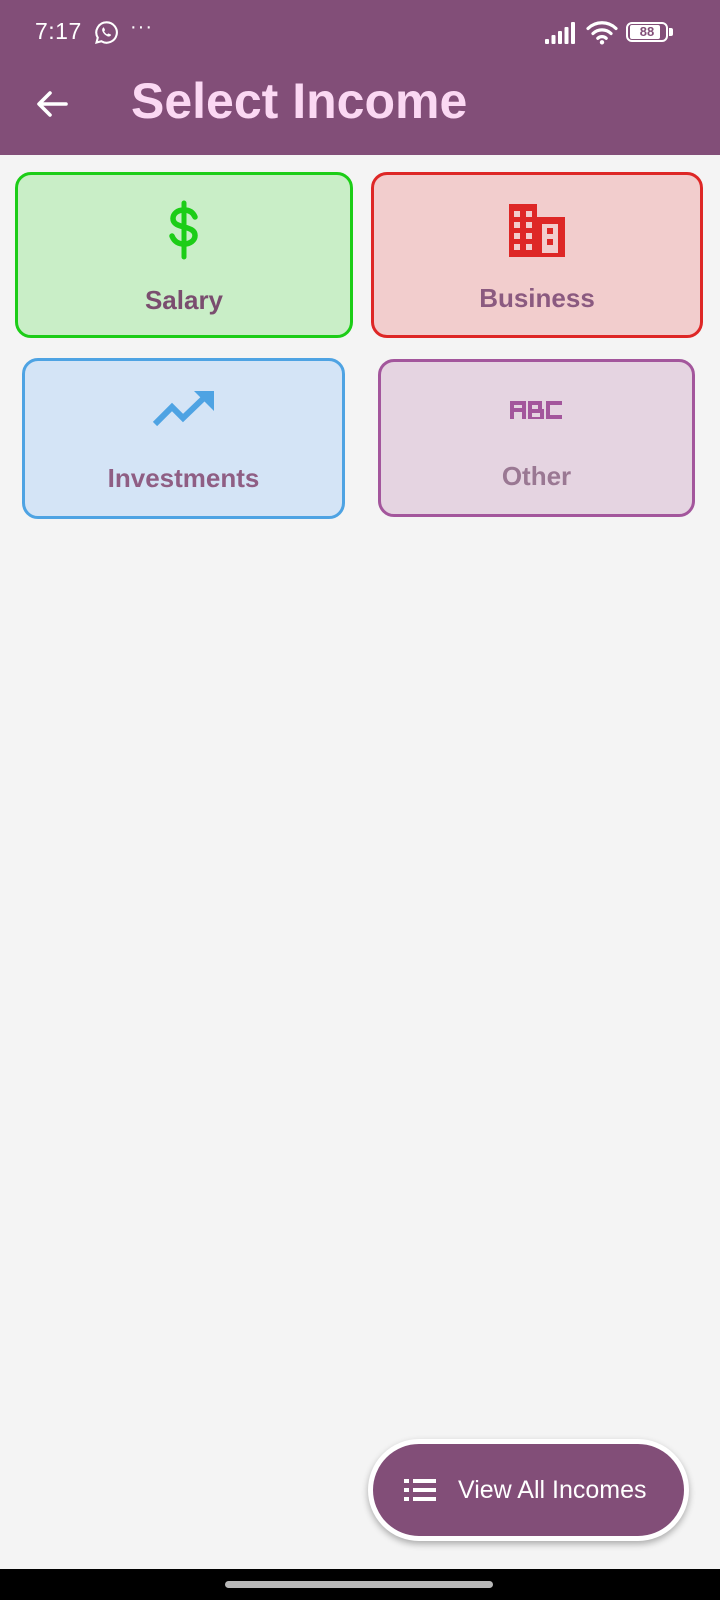 The height and width of the screenshot is (1600, 720). I want to click on system-navigation-bar, so click(360, 1584).